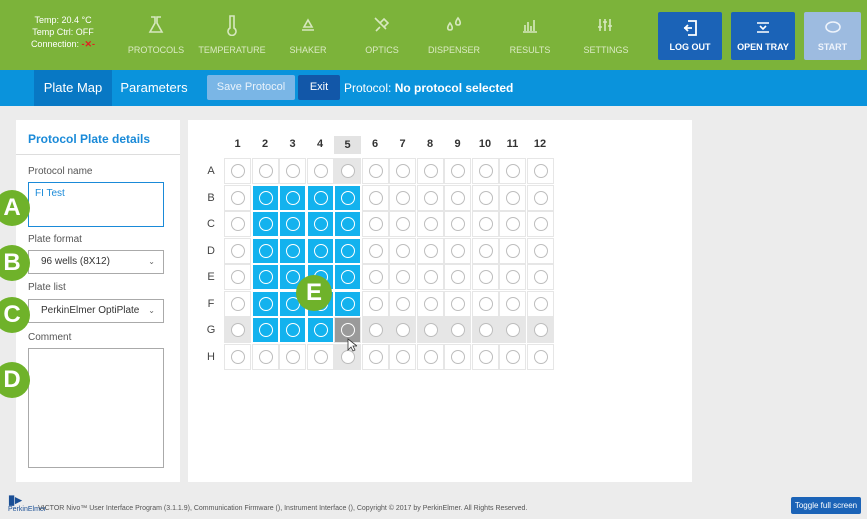  Describe the element at coordinates (265, 303) in the screenshot. I see `well-F2` at that location.